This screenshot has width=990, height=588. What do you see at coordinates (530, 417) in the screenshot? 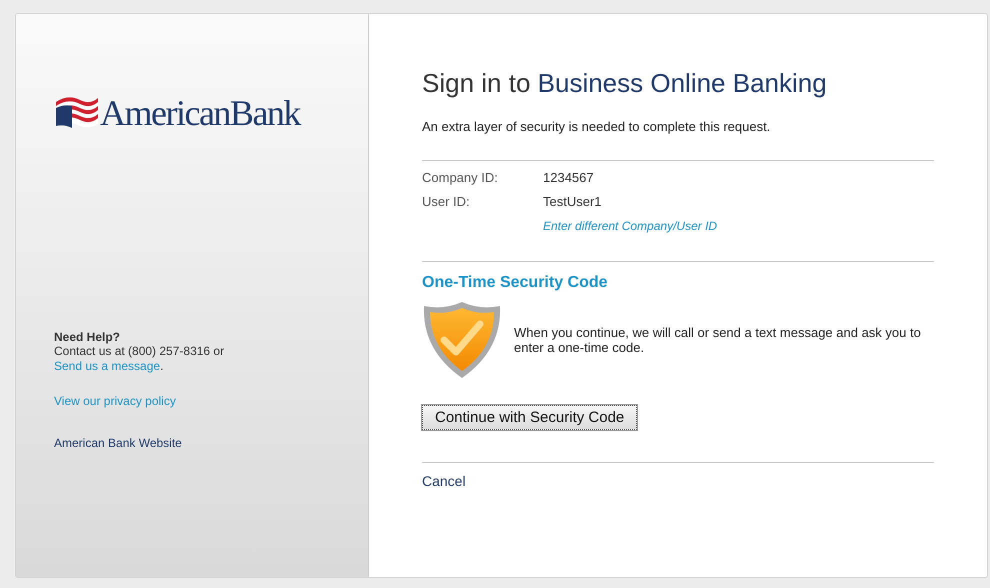
I see `continue-button: Continue with Security Code` at bounding box center [530, 417].